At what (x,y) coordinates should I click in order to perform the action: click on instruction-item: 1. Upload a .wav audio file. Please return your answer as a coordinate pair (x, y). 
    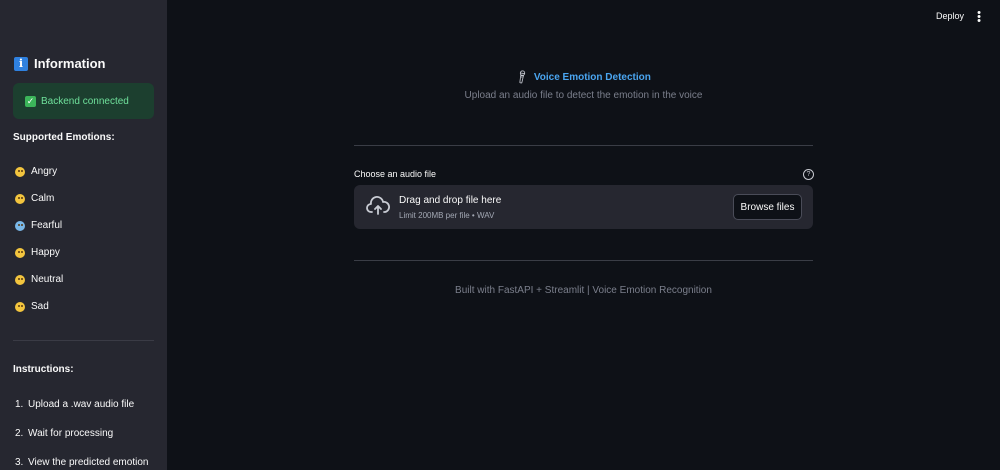
    Looking at the image, I should click on (81, 404).